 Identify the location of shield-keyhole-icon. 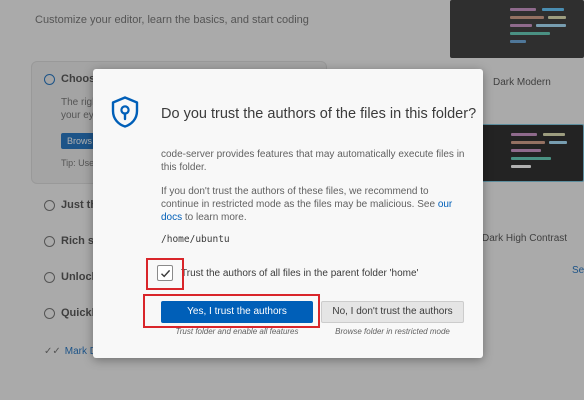
(125, 112).